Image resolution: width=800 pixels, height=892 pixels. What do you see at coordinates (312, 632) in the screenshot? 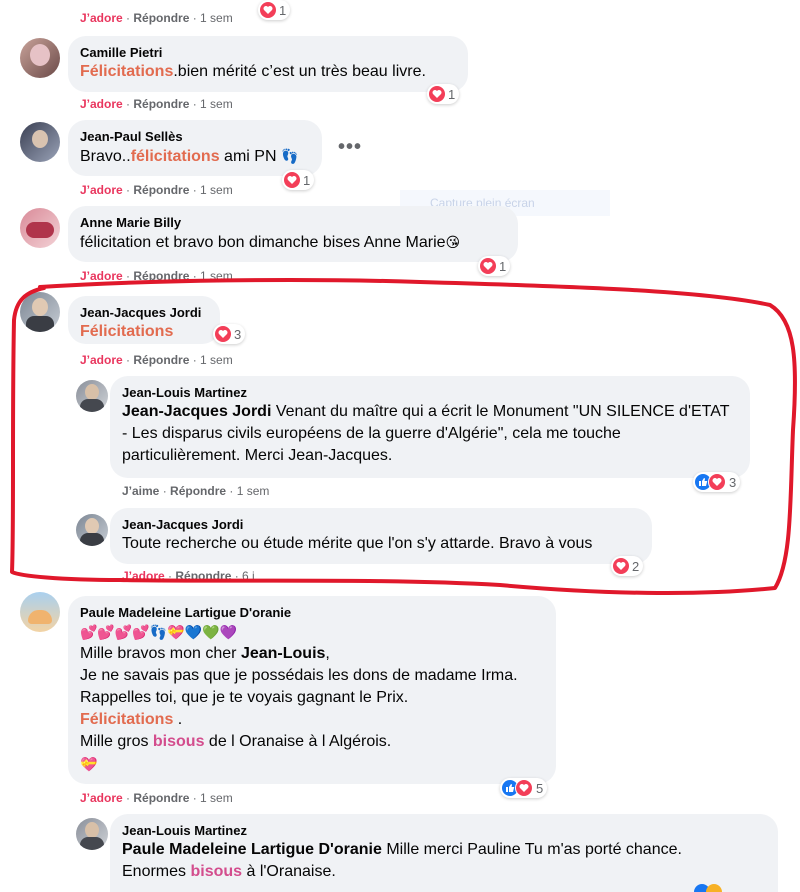
I see `emoji-row: 💕💕💕💕👣💝💙💚💜` at bounding box center [312, 632].